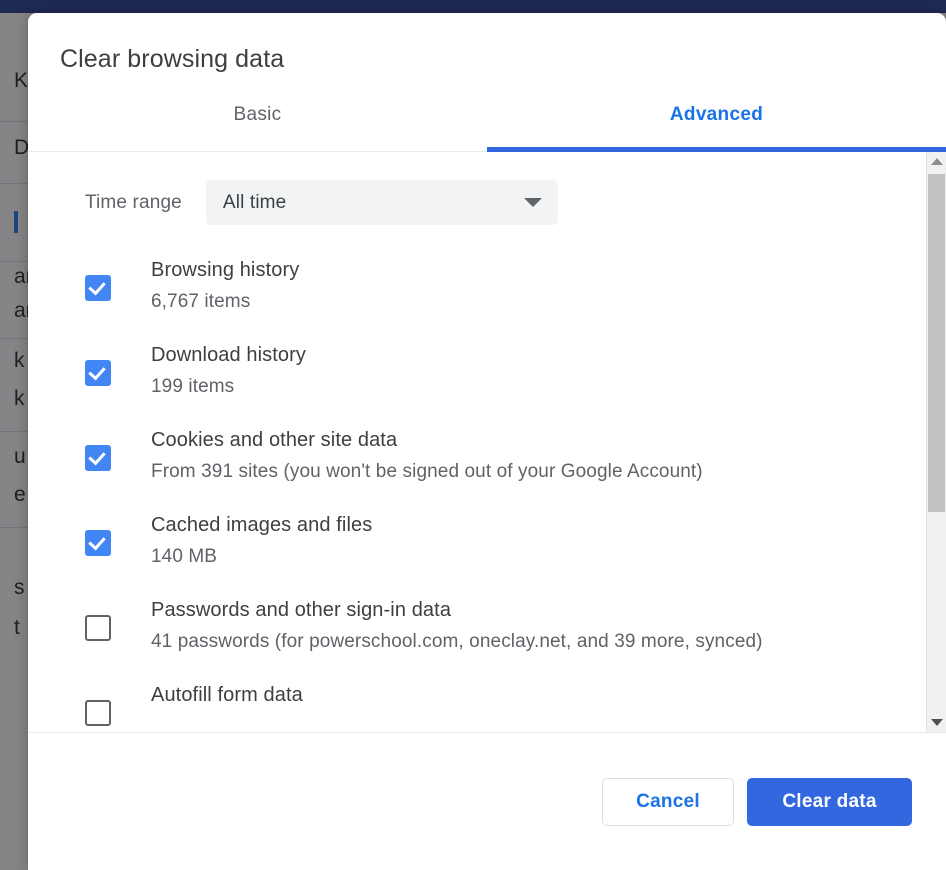 This screenshot has height=870, width=946. Describe the element at coordinates (477, 703) in the screenshot. I see `list-item-autofill: Autofill form data` at that location.